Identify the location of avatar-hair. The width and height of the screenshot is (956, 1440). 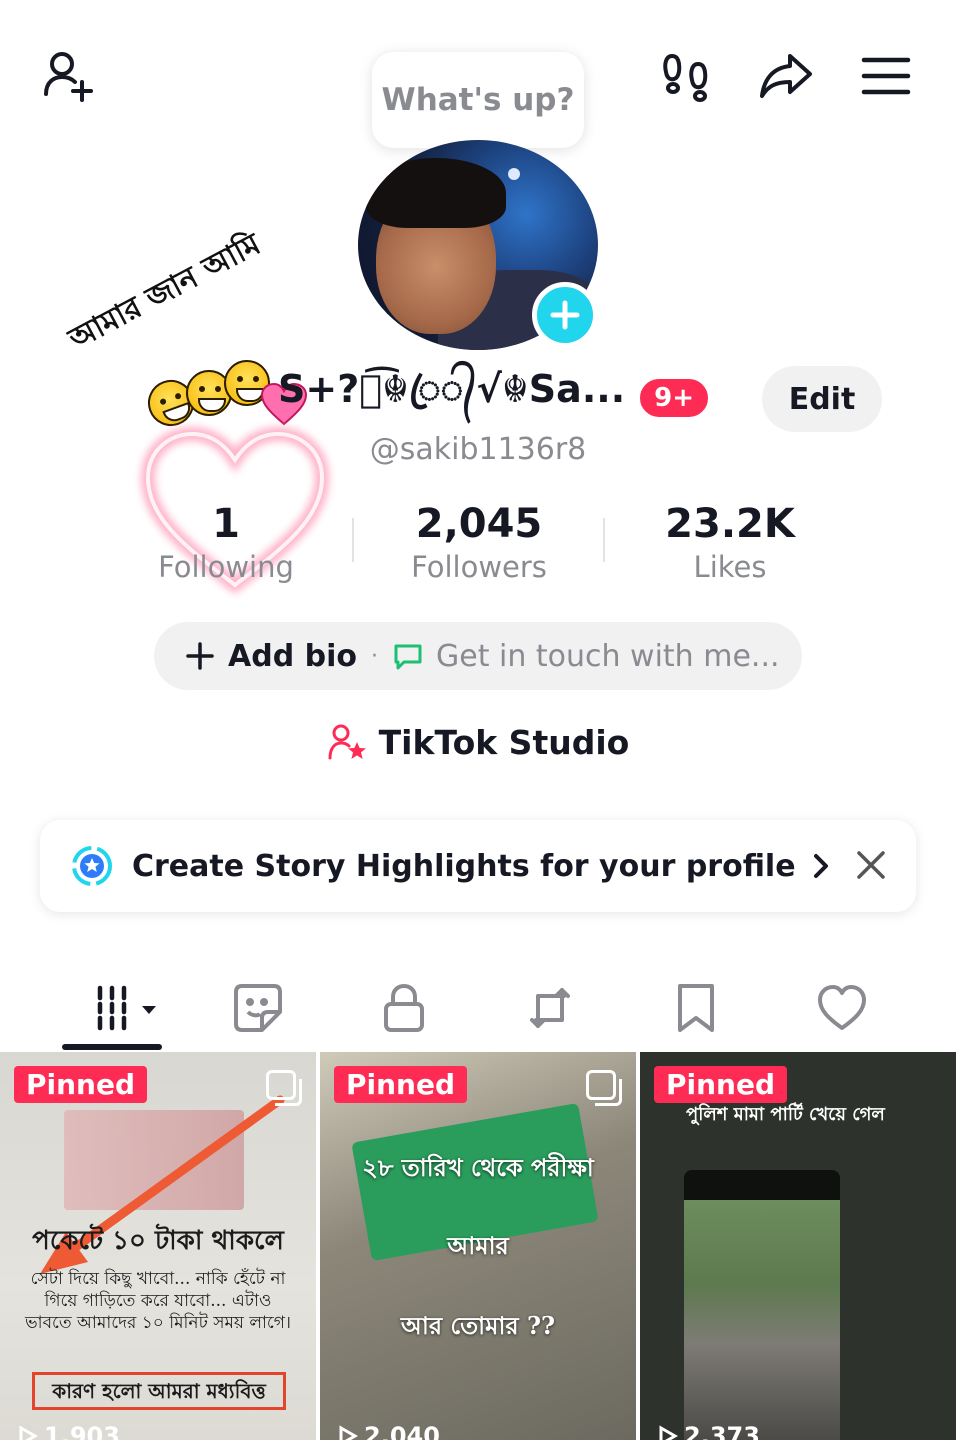
(436, 193).